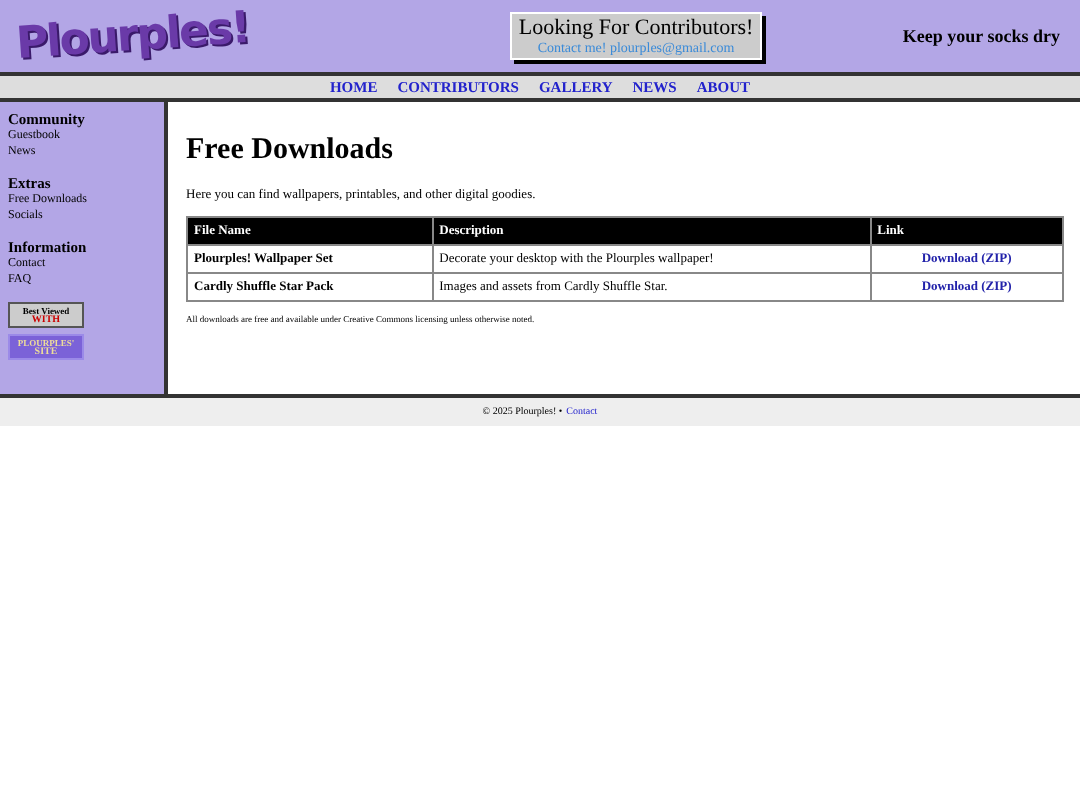  I want to click on page-title: Free Downloads, so click(290, 151).